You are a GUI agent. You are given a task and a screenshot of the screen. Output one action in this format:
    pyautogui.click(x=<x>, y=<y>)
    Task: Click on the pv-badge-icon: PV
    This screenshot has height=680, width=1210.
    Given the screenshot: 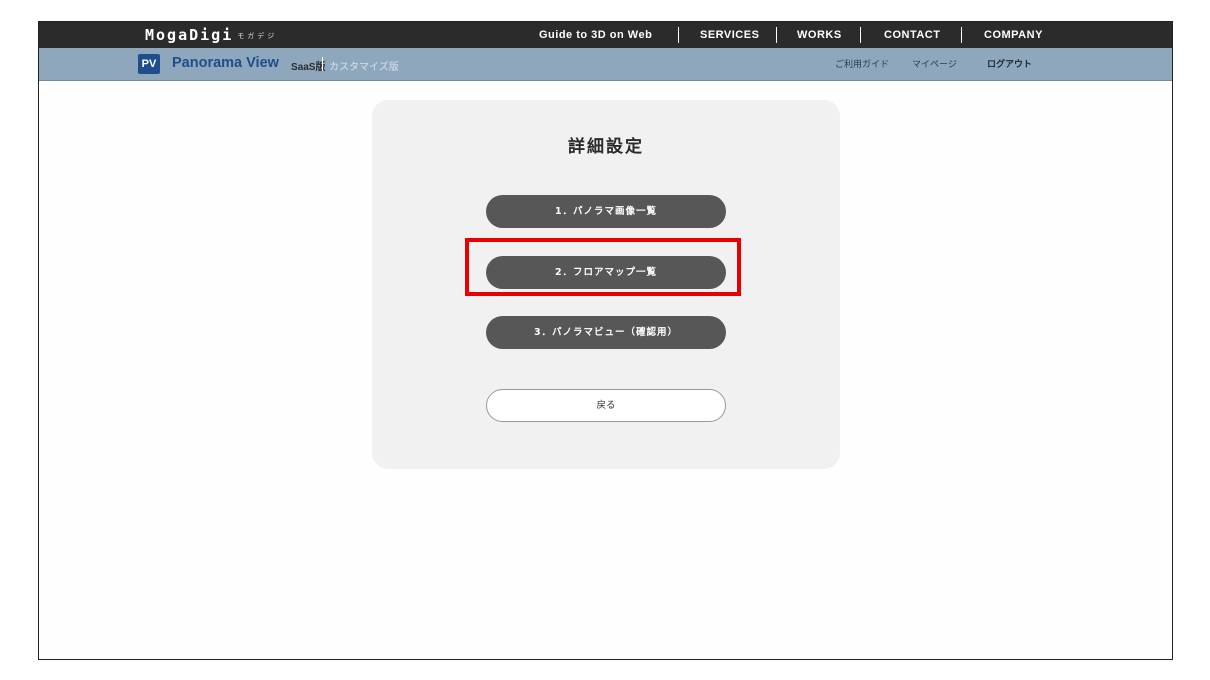 What is the action you would take?
    pyautogui.click(x=149, y=64)
    